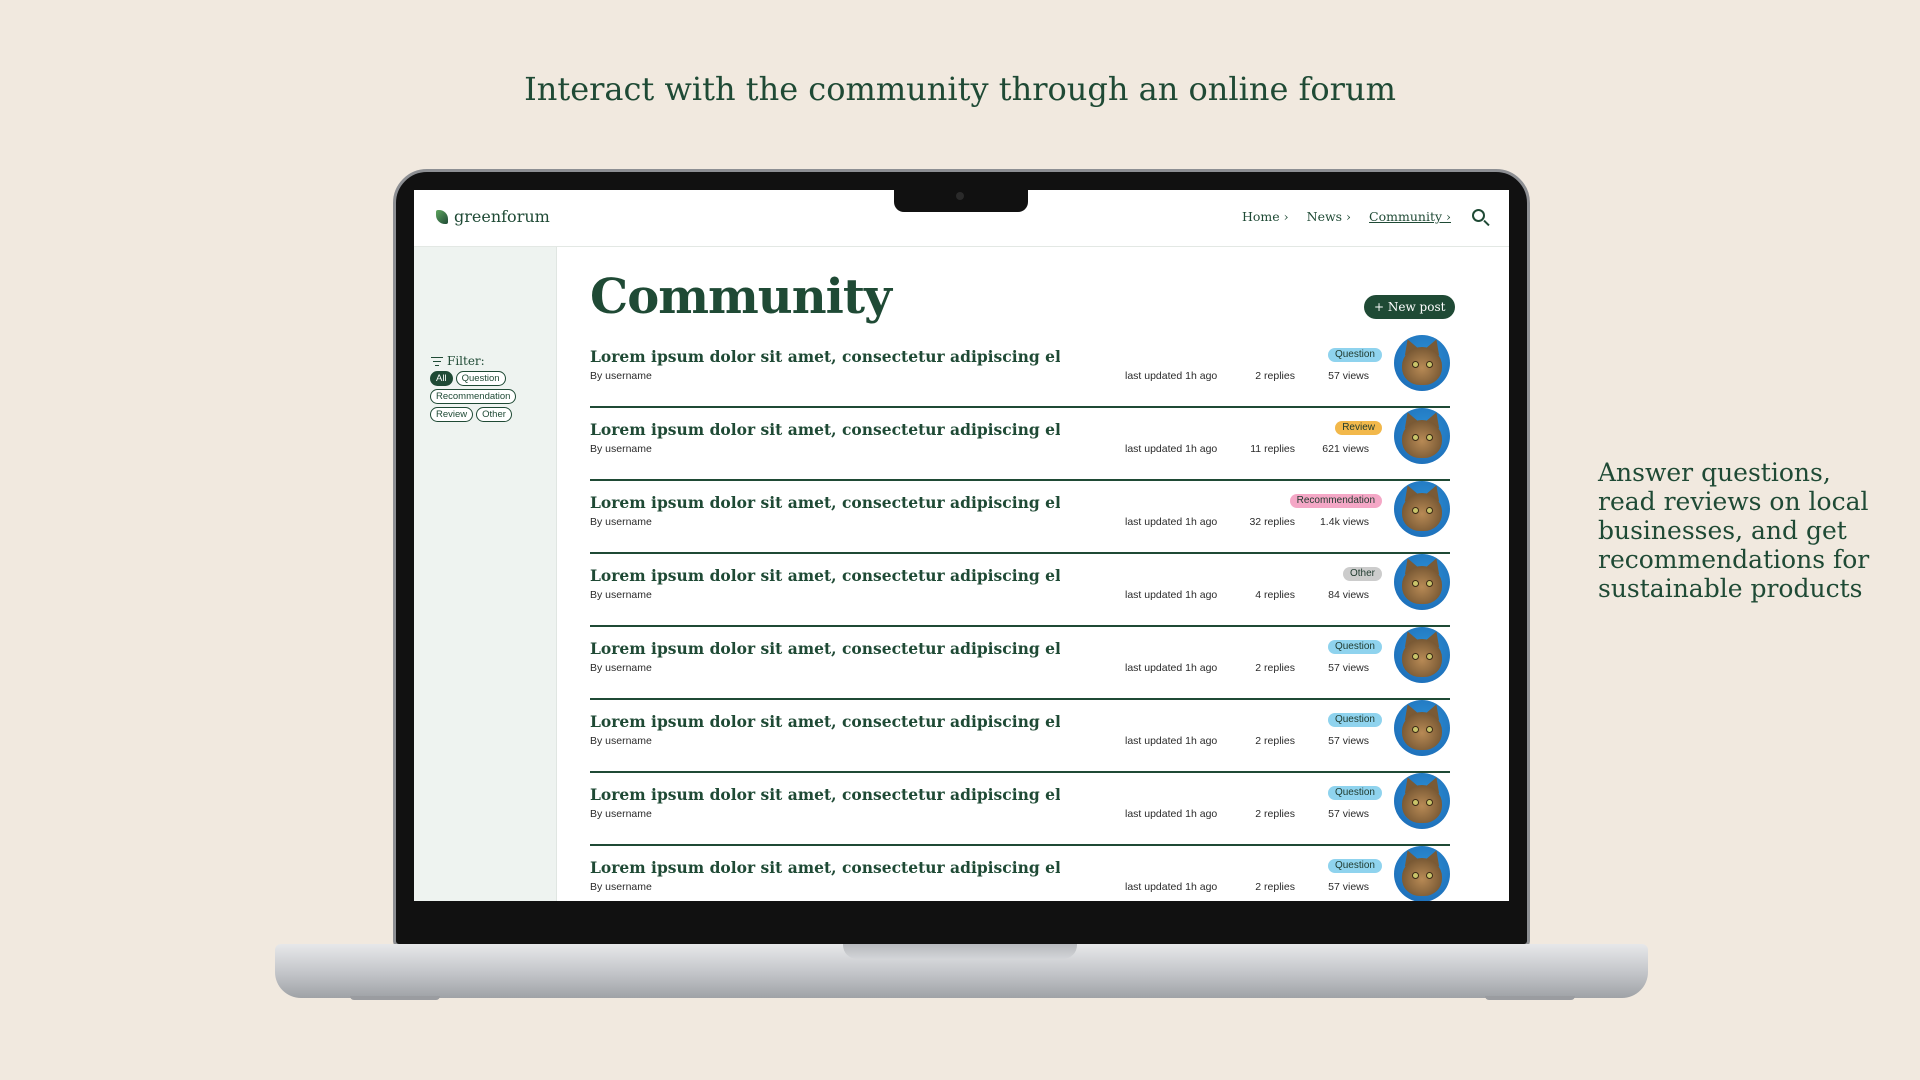 Image resolution: width=1920 pixels, height=1080 pixels. Describe the element at coordinates (1329, 216) in the screenshot. I see `nav-news: News ›` at that location.